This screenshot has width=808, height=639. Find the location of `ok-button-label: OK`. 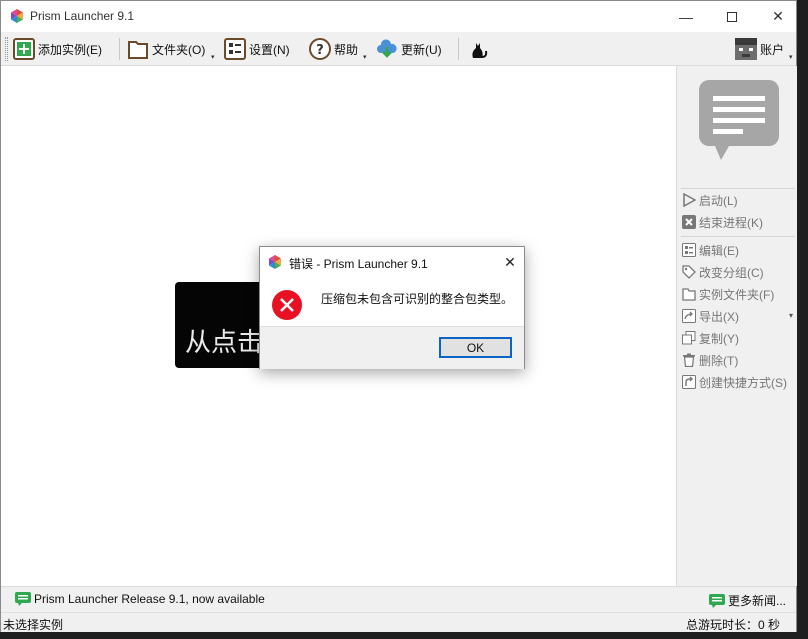

ok-button-label: OK is located at coordinates (475, 347).